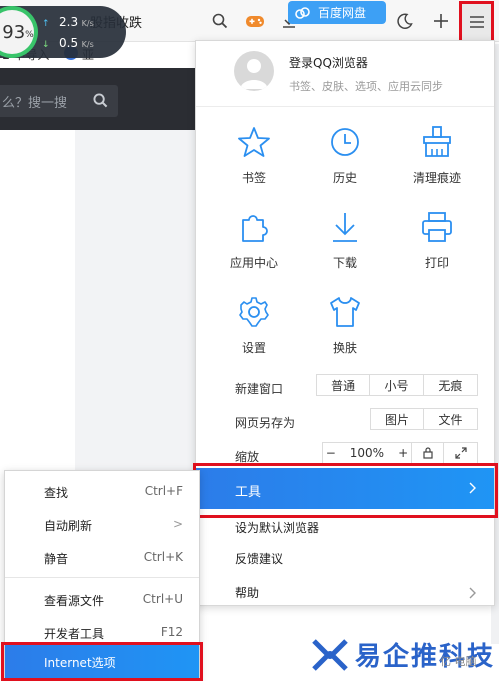 This screenshot has height=681, width=499. Describe the element at coordinates (441, 21) in the screenshot. I see `new-tab-icon` at that location.